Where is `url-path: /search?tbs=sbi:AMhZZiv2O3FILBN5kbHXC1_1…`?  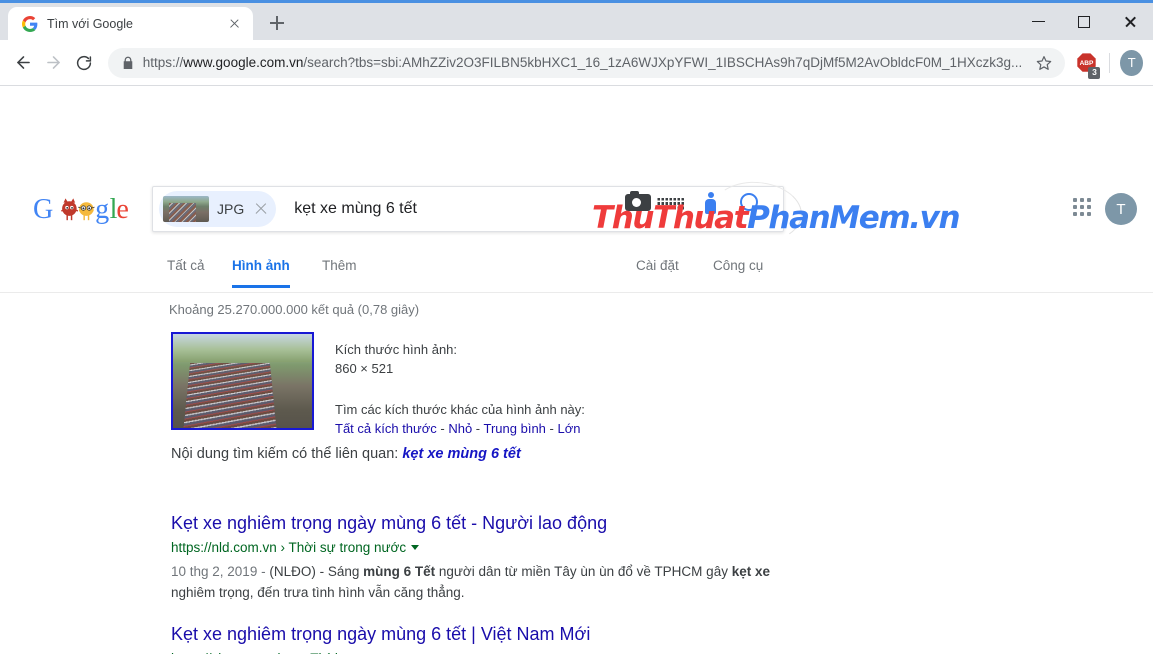
url-path: /search?tbs=sbi:AMhZZiv2O3FILBN5kbHXC1_1… is located at coordinates (663, 62).